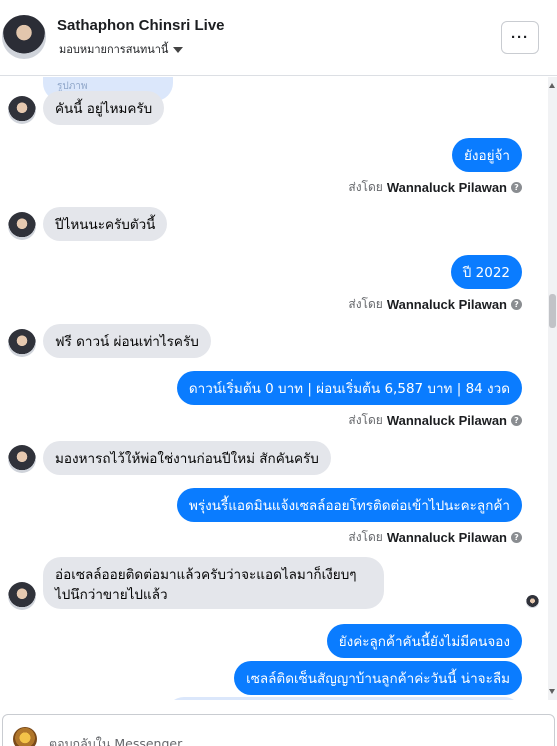  Describe the element at coordinates (24, 37) in the screenshot. I see `contact-avatar` at that location.